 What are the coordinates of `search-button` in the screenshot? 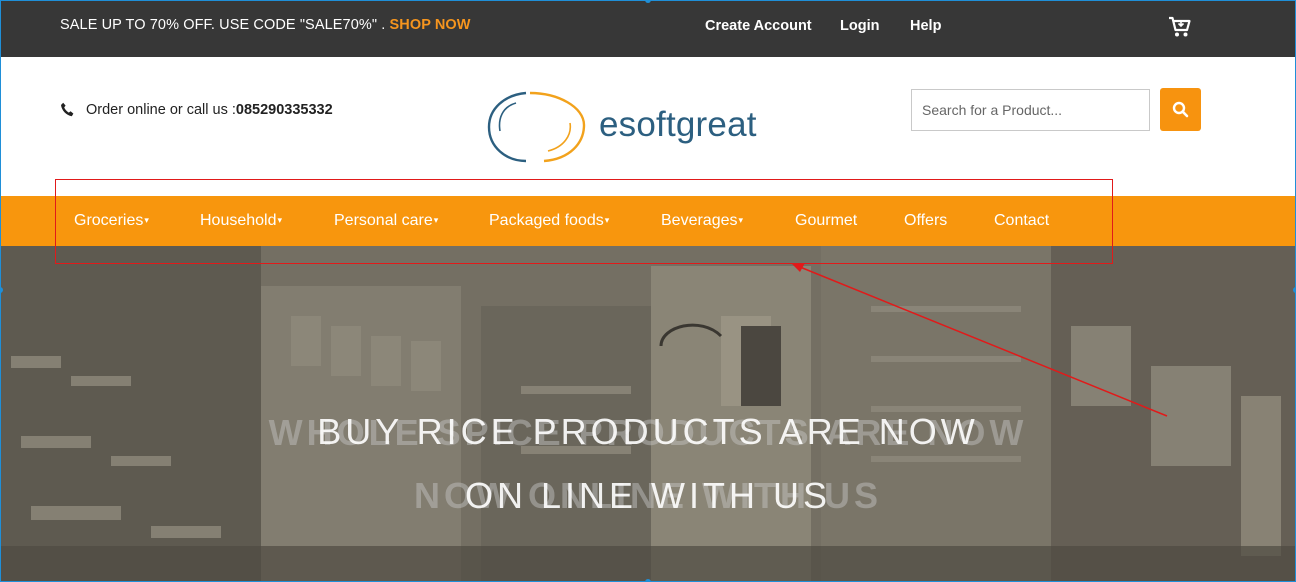 It's located at (1180, 109).